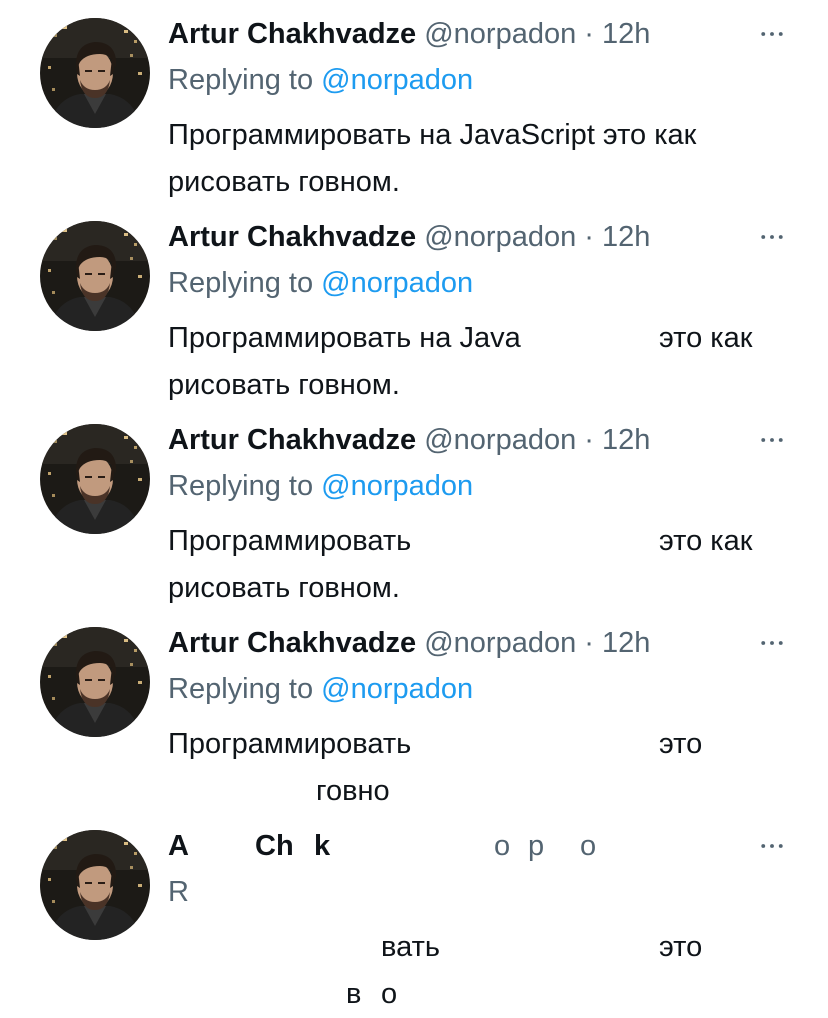 The image size is (828, 1018). What do you see at coordinates (274, 846) in the screenshot?
I see `author-name-fragment: Ch` at bounding box center [274, 846].